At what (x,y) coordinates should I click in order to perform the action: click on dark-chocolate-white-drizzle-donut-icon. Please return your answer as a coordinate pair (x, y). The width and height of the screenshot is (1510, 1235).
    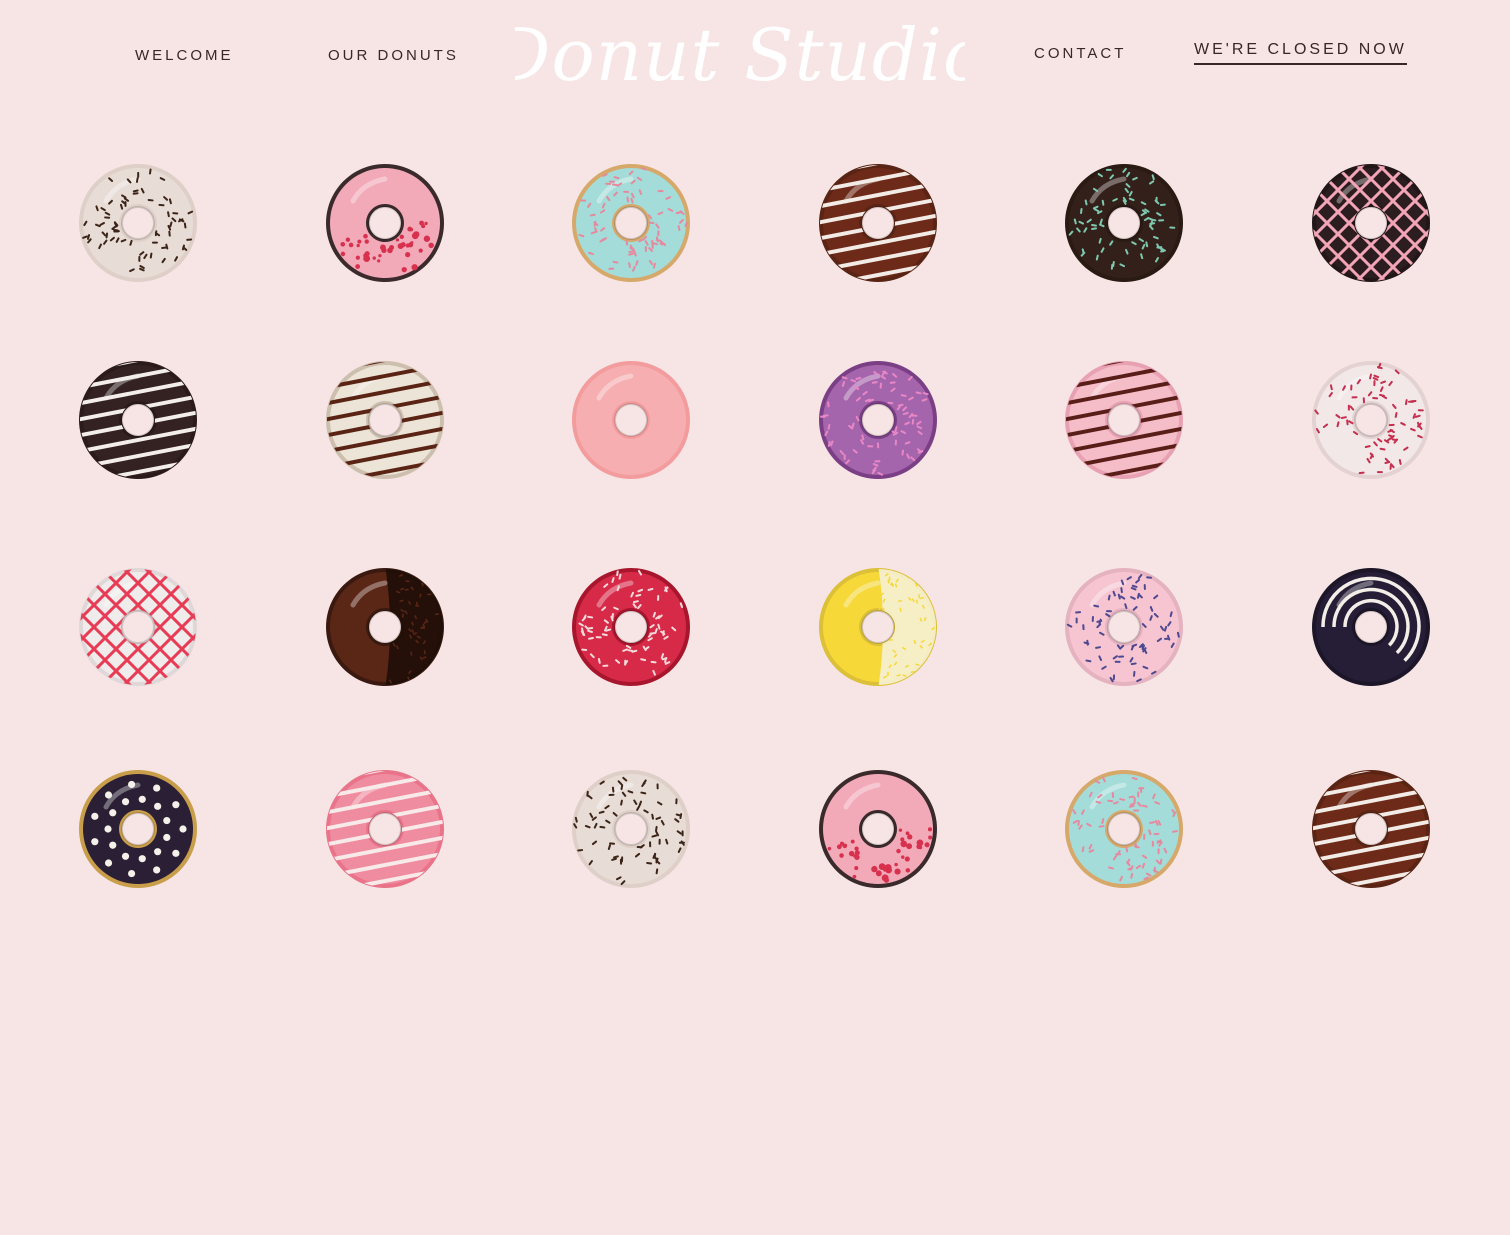
    Looking at the image, I should click on (138, 420).